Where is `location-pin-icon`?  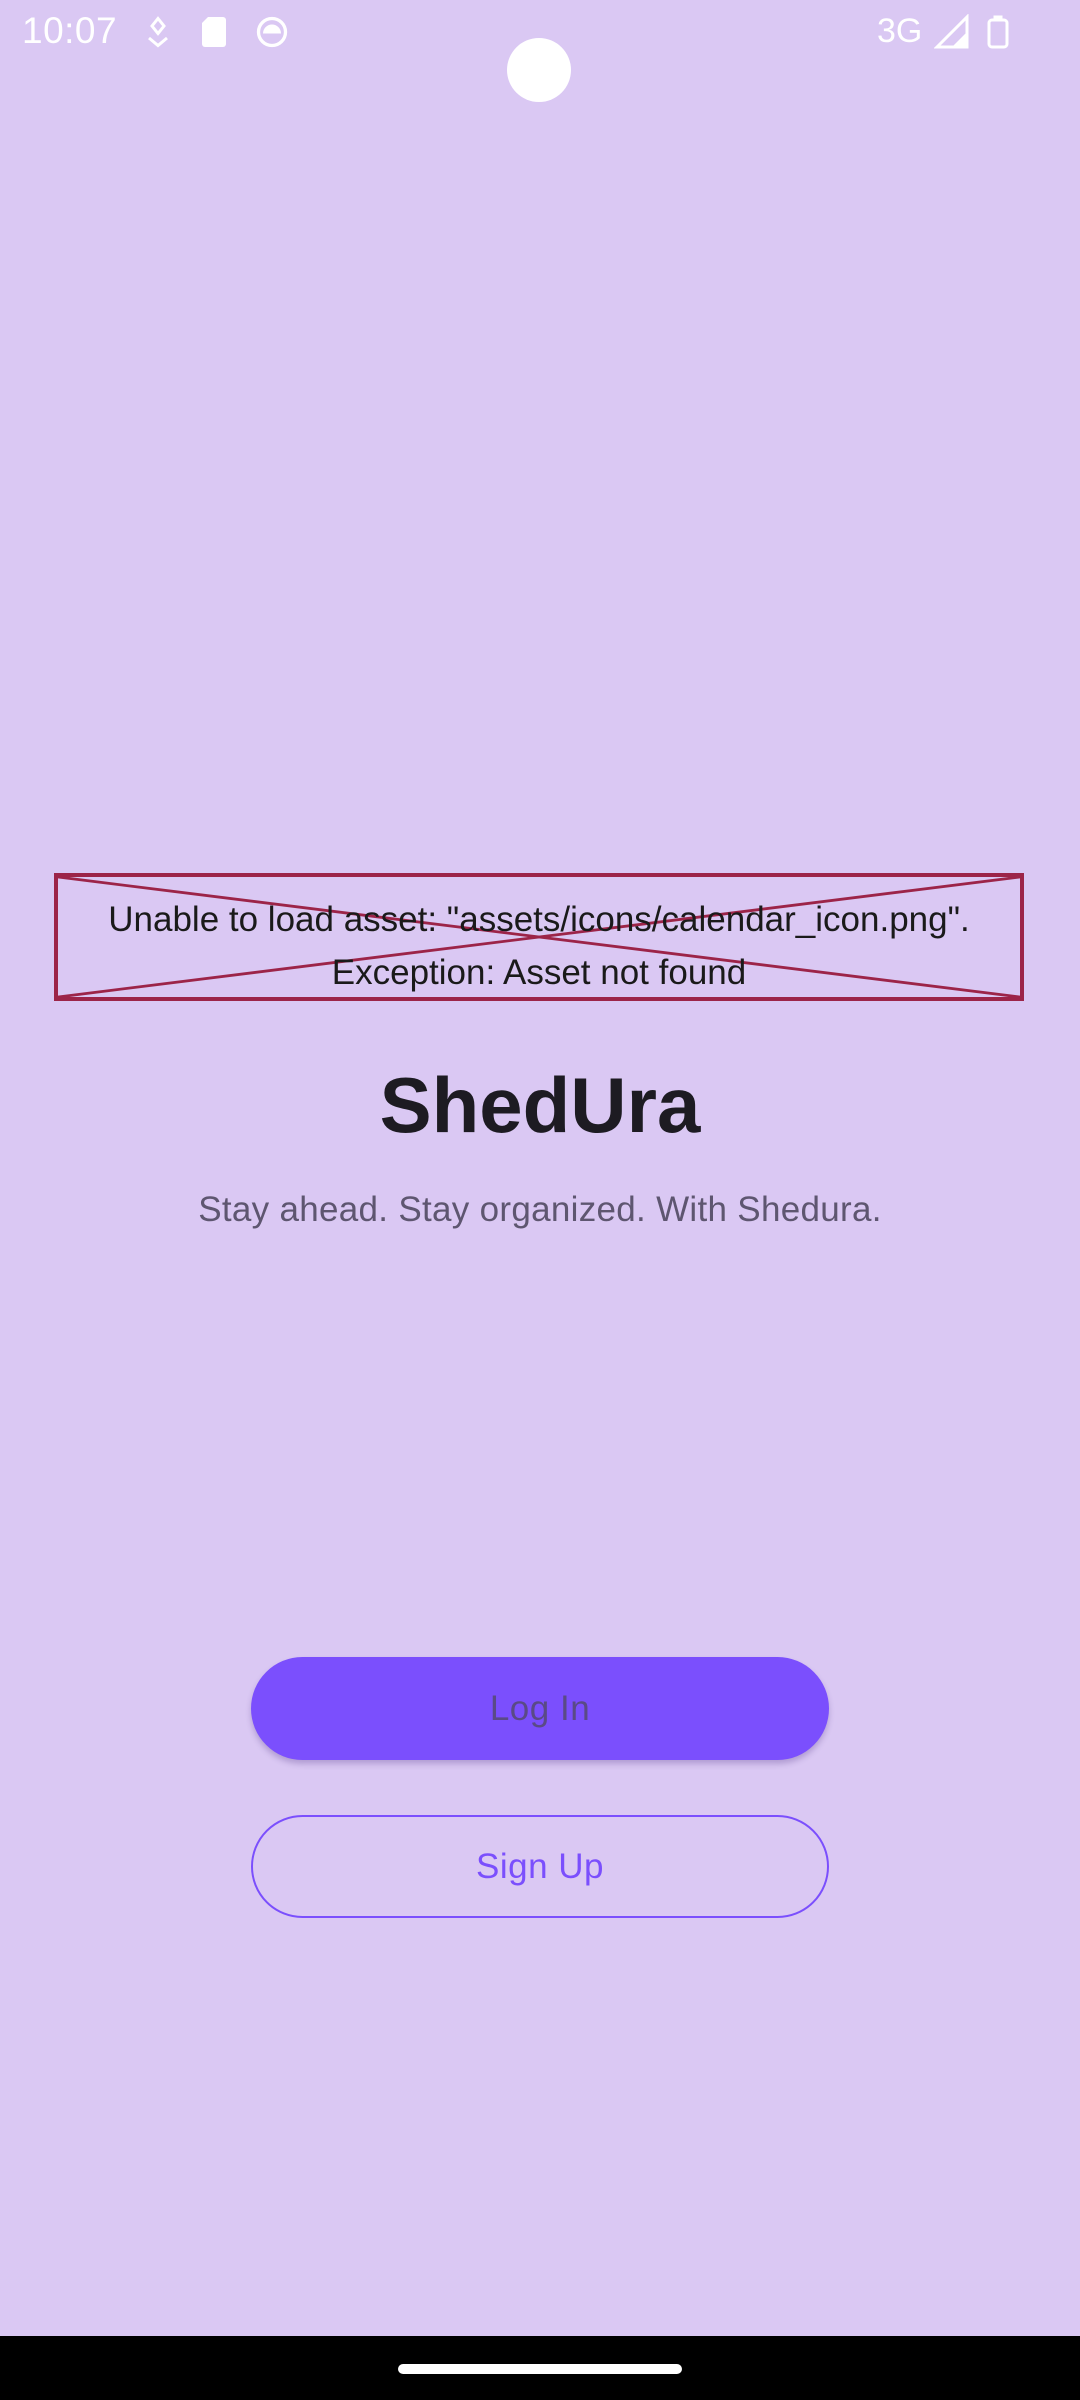
location-pin-icon is located at coordinates (158, 32).